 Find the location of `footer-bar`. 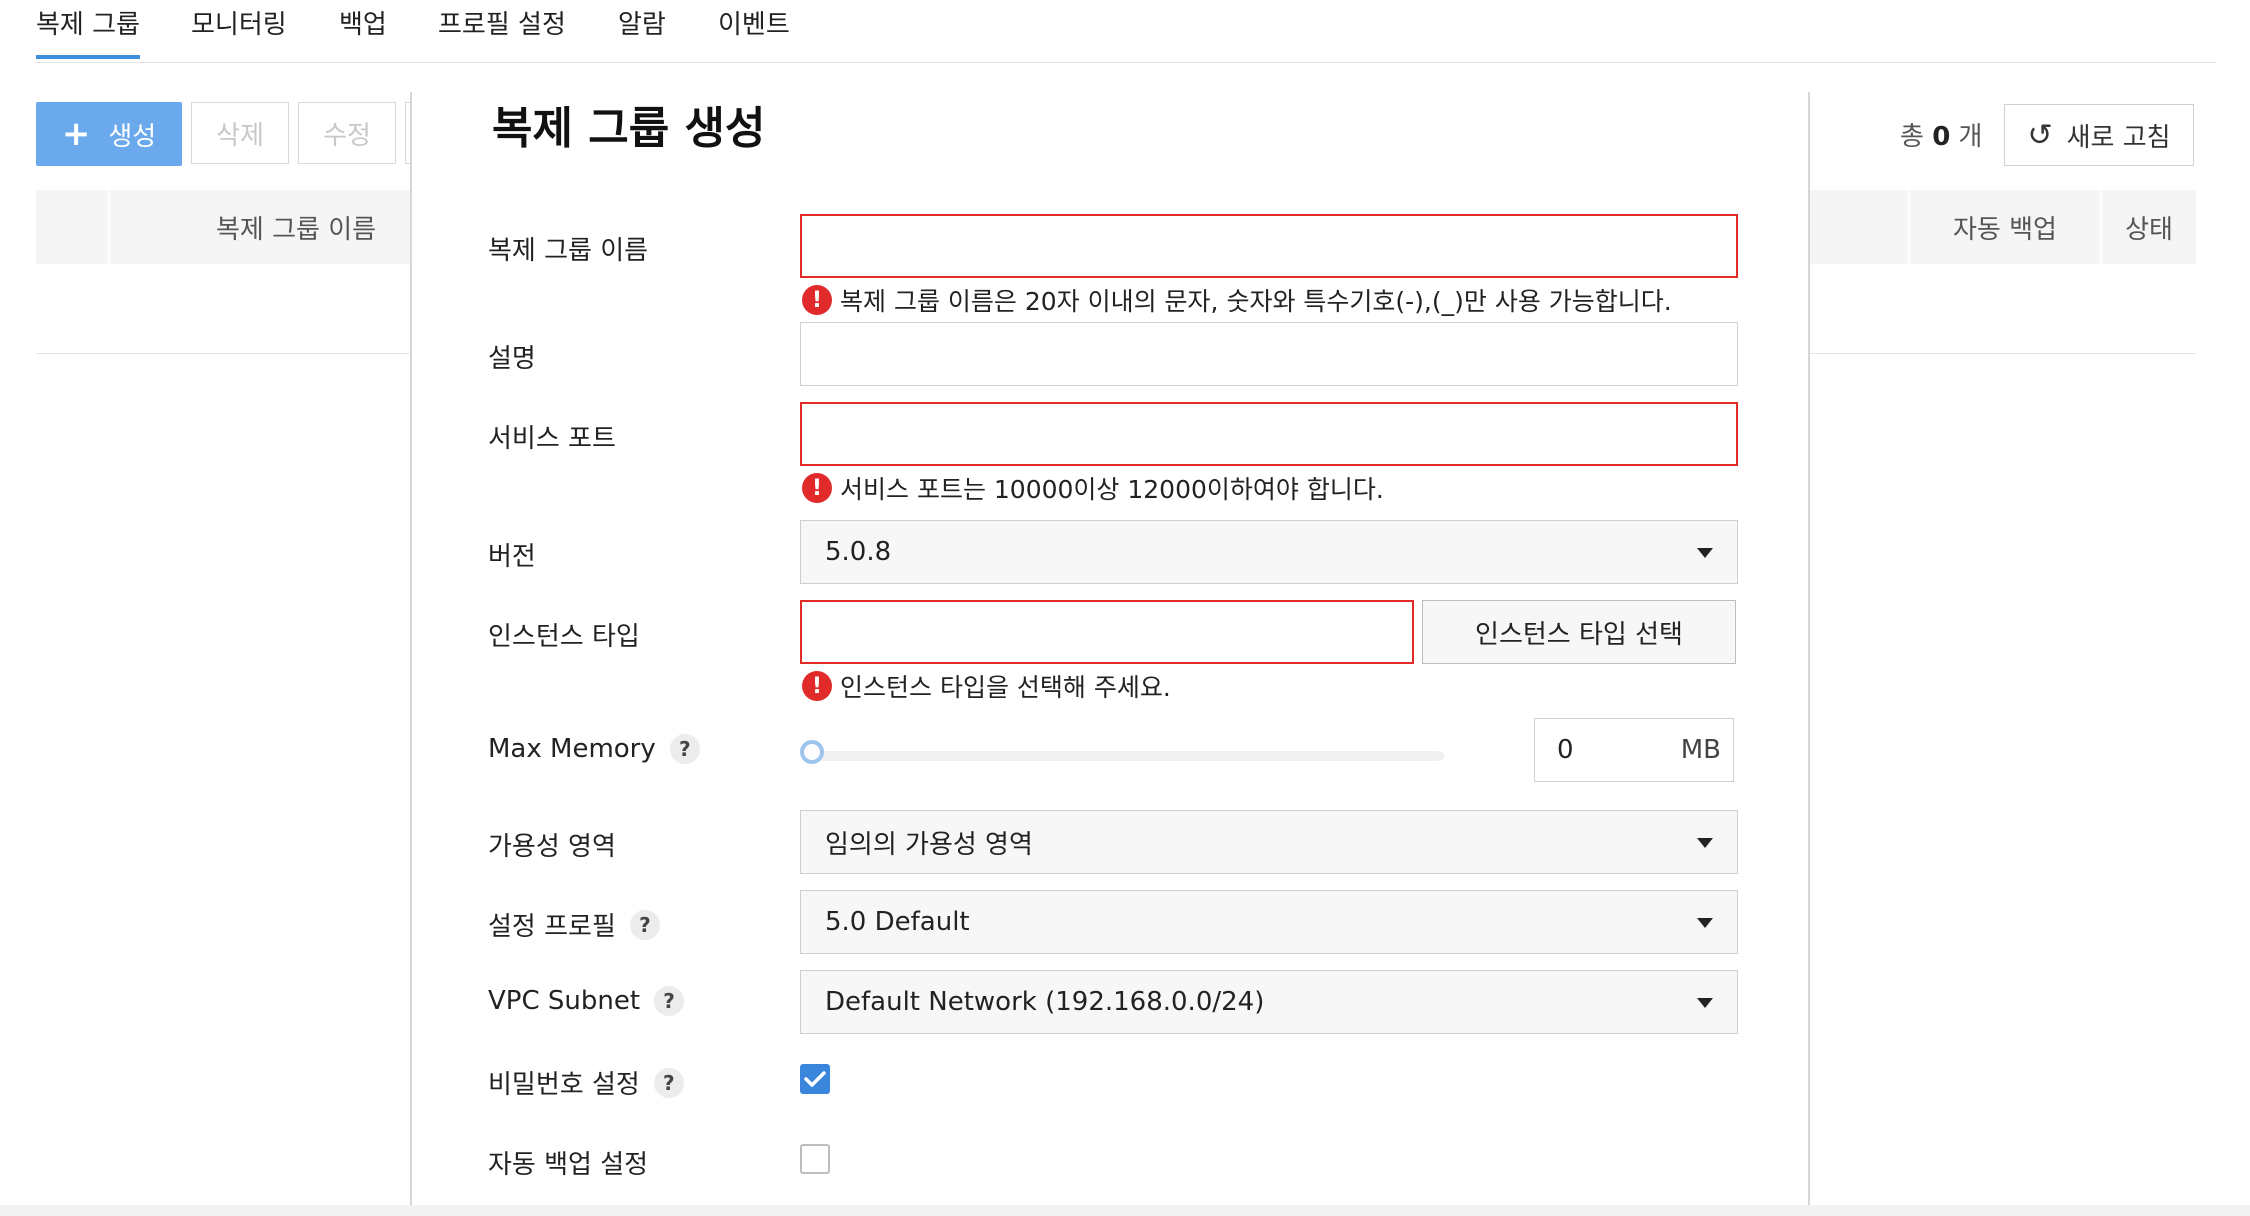

footer-bar is located at coordinates (1125, 1210).